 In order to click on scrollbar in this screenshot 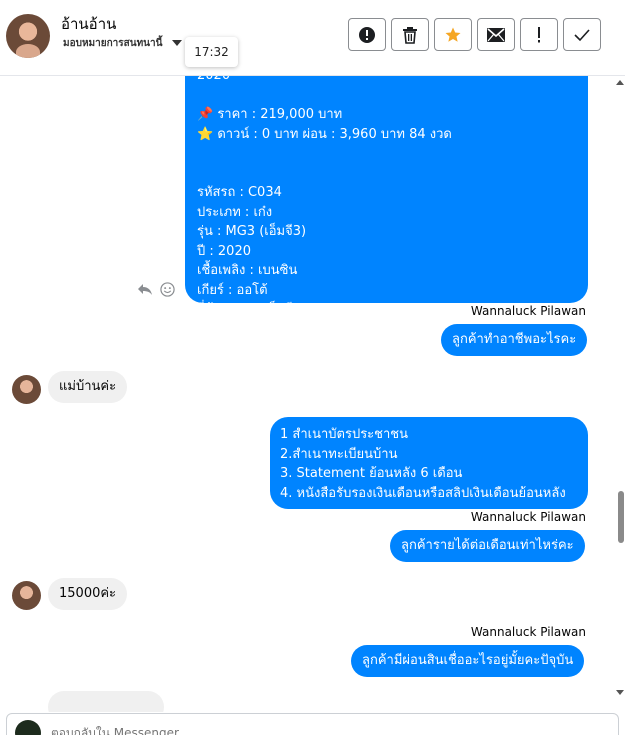, I will do `click(621, 394)`.